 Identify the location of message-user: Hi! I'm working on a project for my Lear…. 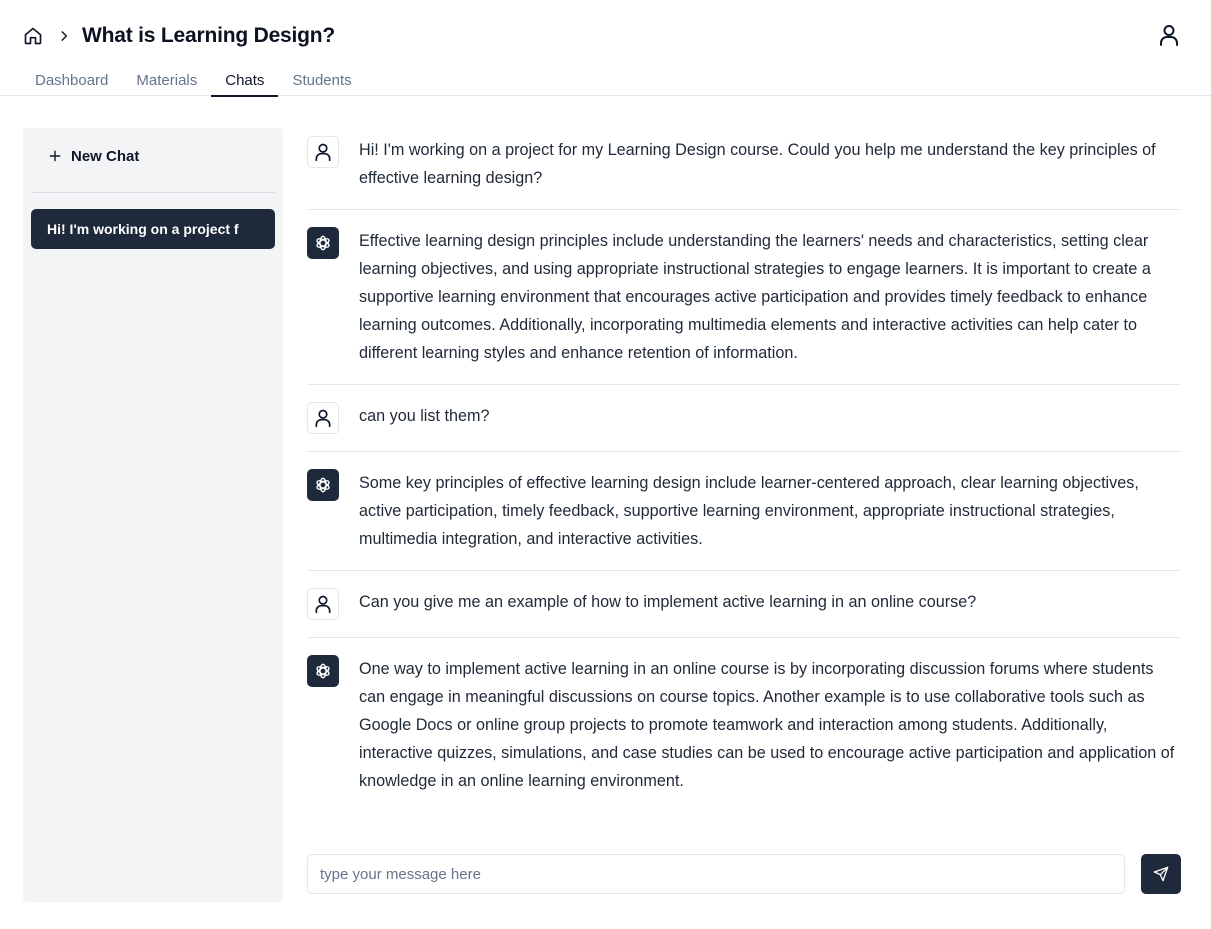
(744, 169).